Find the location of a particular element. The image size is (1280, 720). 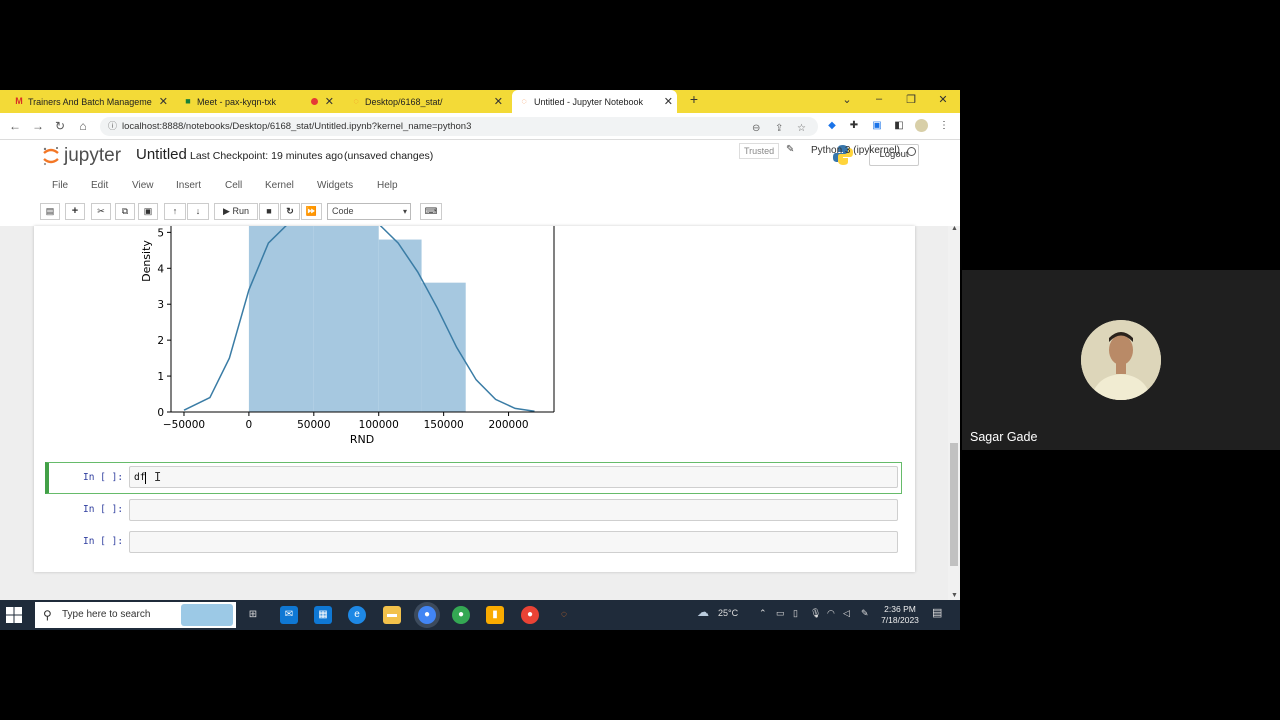

jupyter-taskbar-icon: ◌ is located at coordinates (564, 615).